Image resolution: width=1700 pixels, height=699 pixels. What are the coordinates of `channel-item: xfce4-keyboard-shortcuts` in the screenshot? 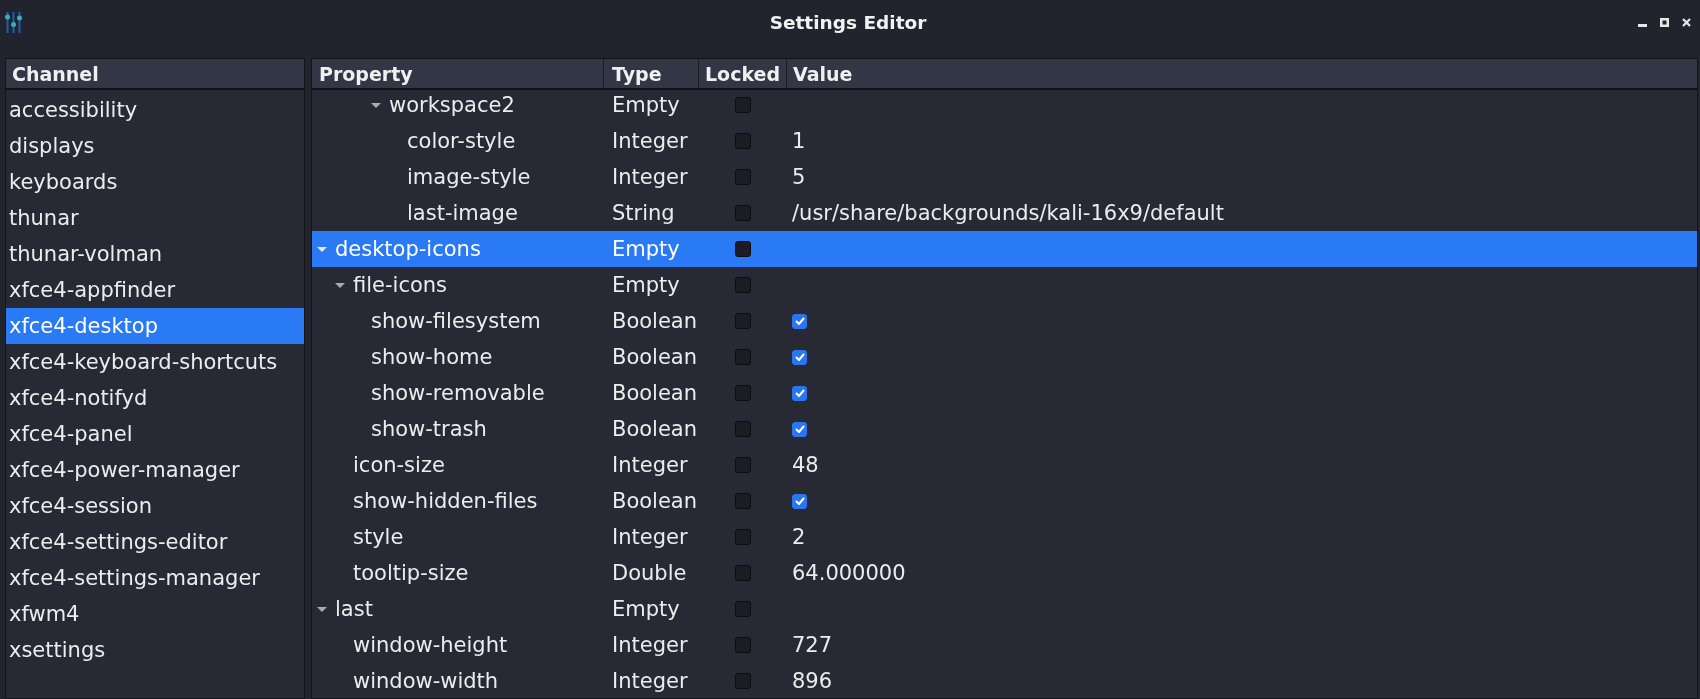 It's located at (155, 362).